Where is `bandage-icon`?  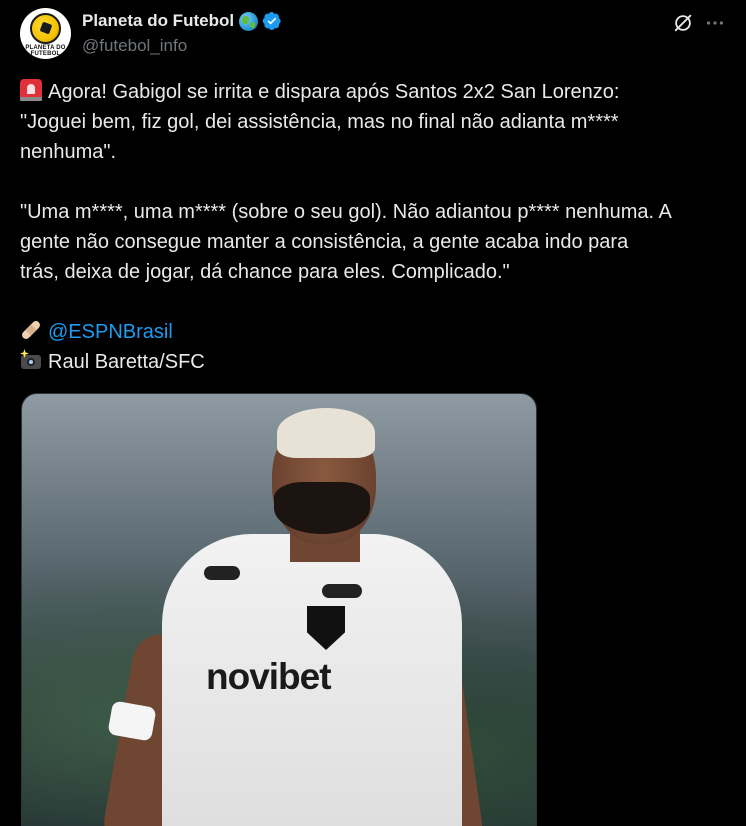
bandage-icon is located at coordinates (30, 329).